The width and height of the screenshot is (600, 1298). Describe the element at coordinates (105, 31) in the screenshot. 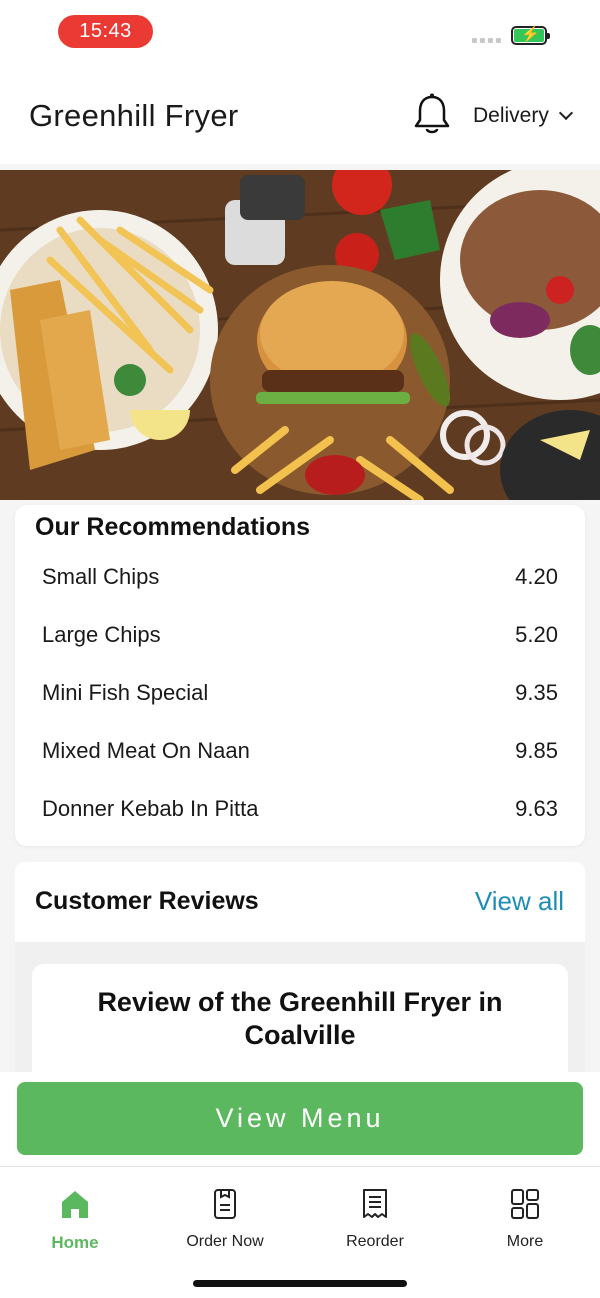

I see `status-time: 15:43` at that location.